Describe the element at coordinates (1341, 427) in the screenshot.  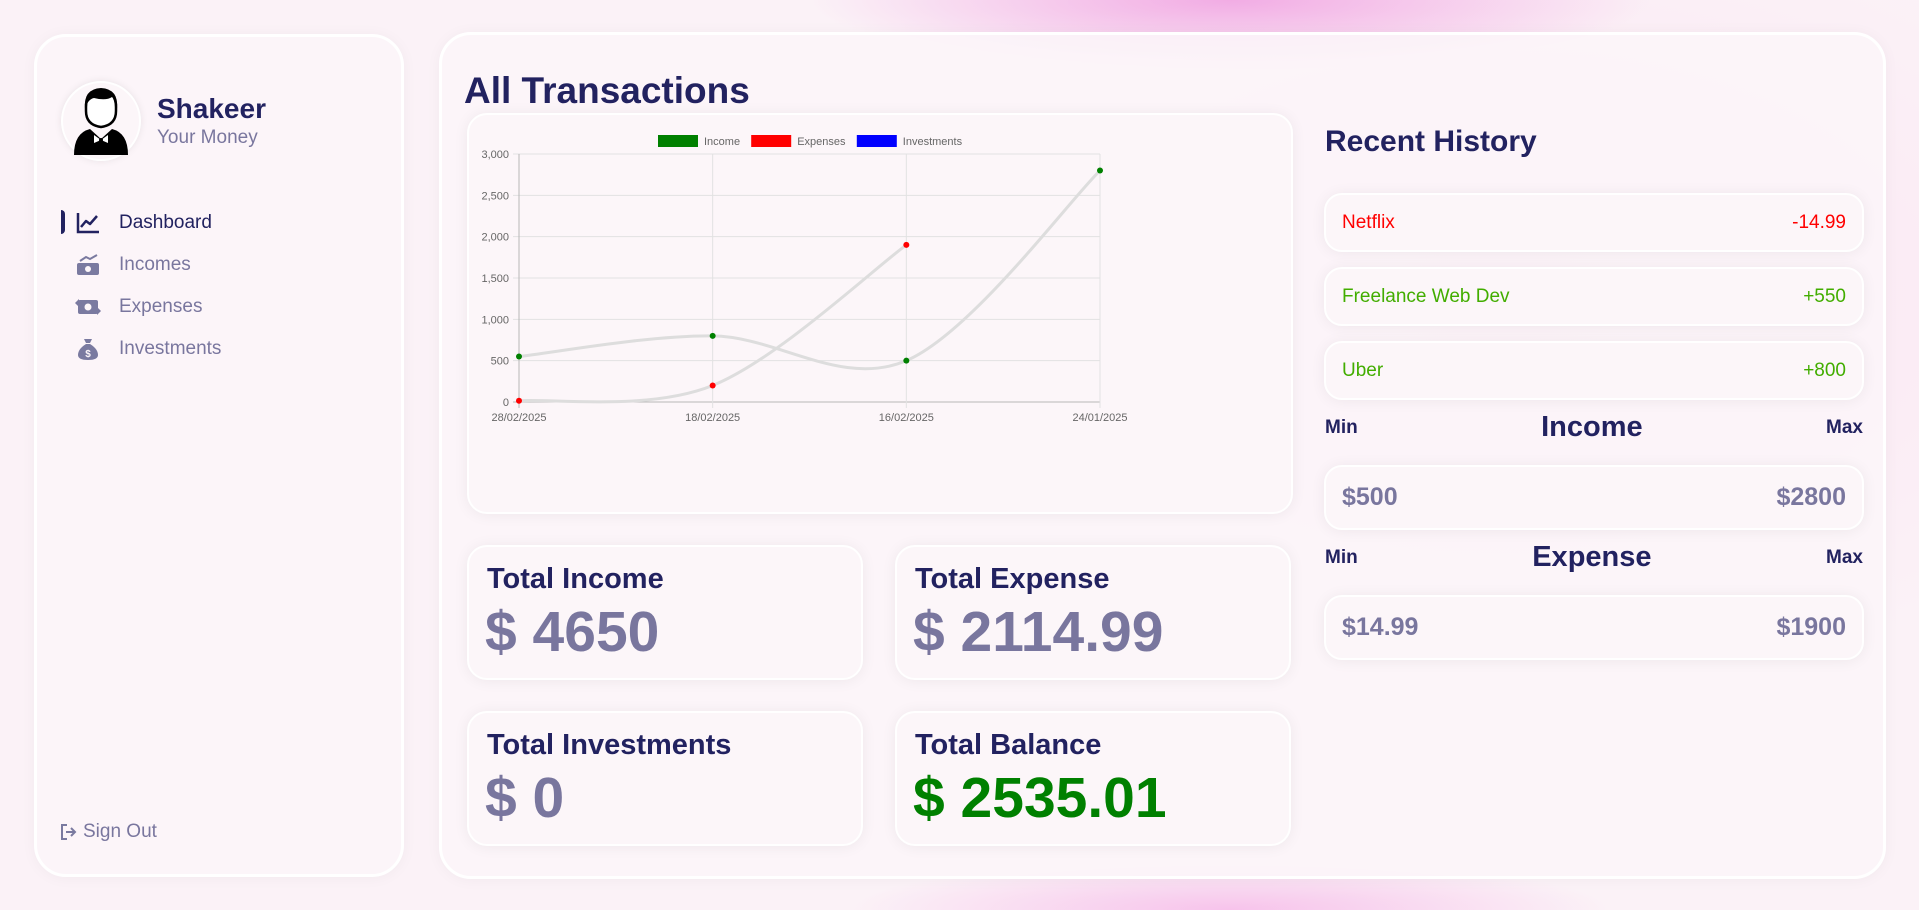
I see `income-min-label: Min` at that location.